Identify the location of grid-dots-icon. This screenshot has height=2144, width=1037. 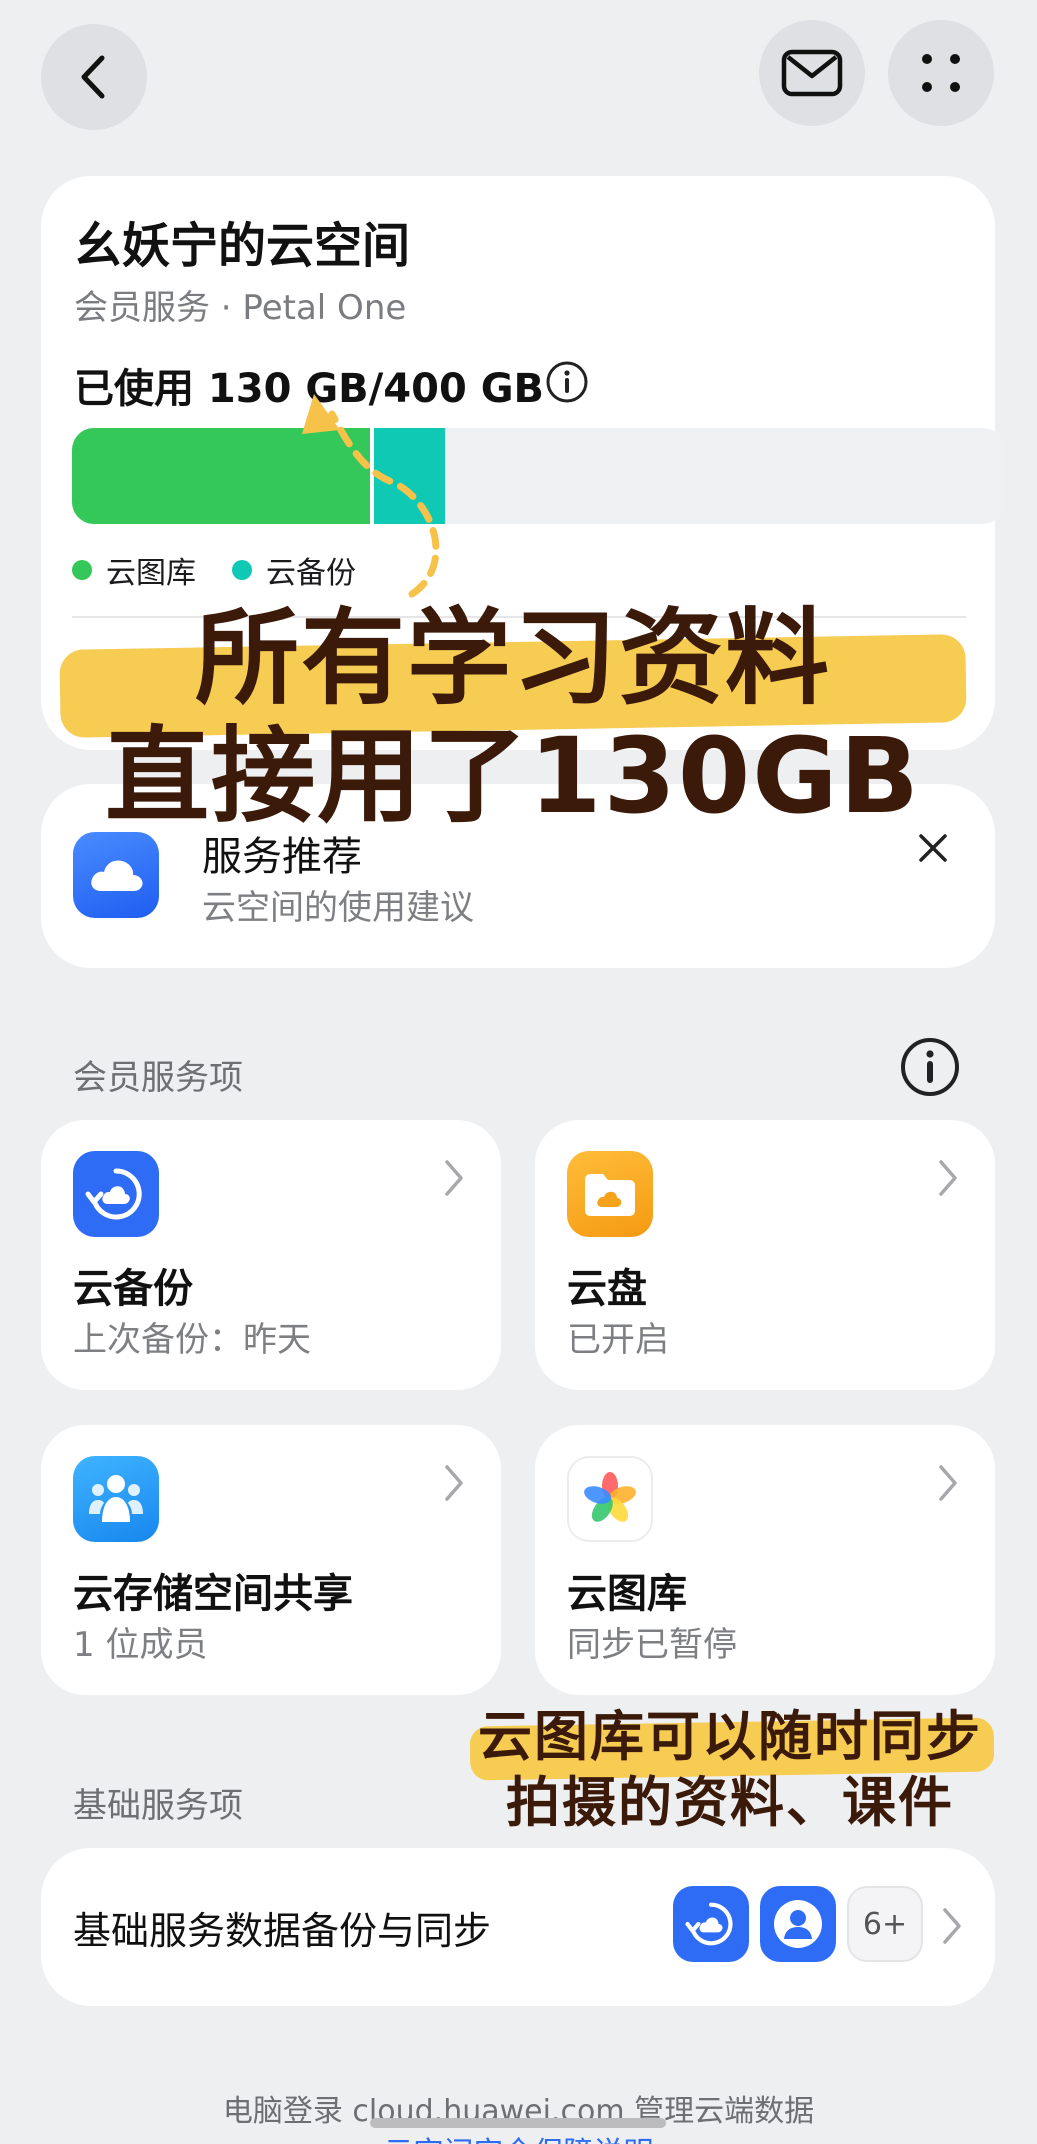
(941, 73).